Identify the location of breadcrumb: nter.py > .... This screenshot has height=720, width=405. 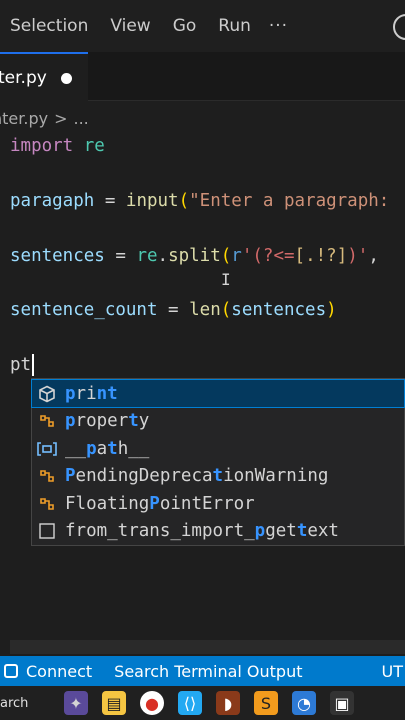
(202, 118).